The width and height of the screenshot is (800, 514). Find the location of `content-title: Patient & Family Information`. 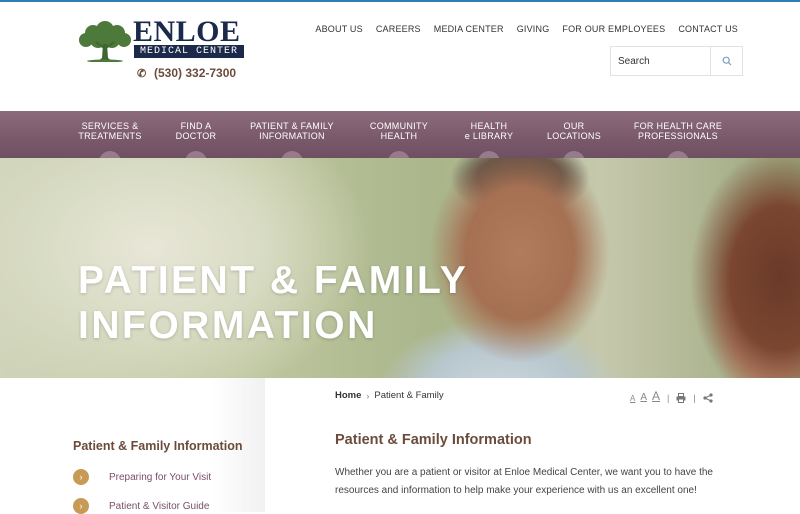

content-title: Patient & Family Information is located at coordinates (433, 440).